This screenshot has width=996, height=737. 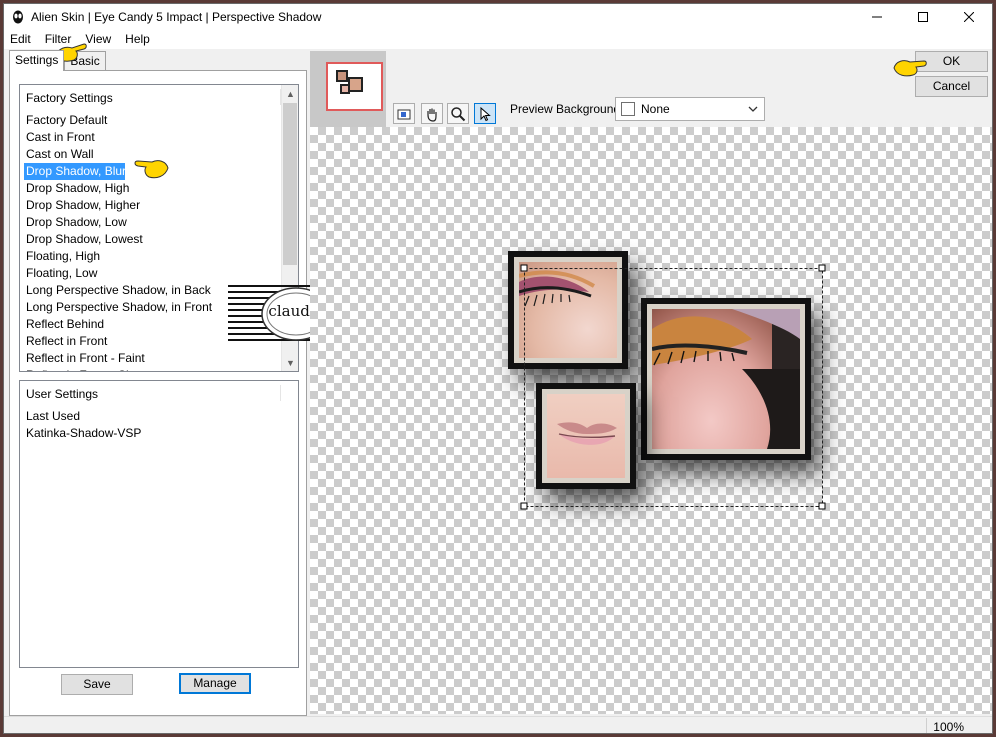 I want to click on alien-skin-icon, so click(x=18, y=17).